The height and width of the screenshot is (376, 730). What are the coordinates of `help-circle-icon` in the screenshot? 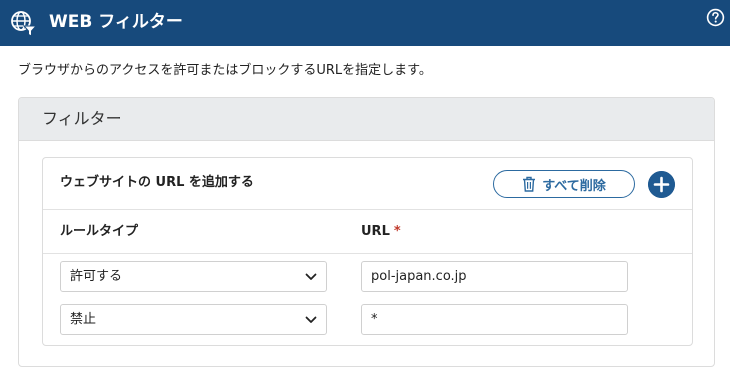 It's located at (715, 17).